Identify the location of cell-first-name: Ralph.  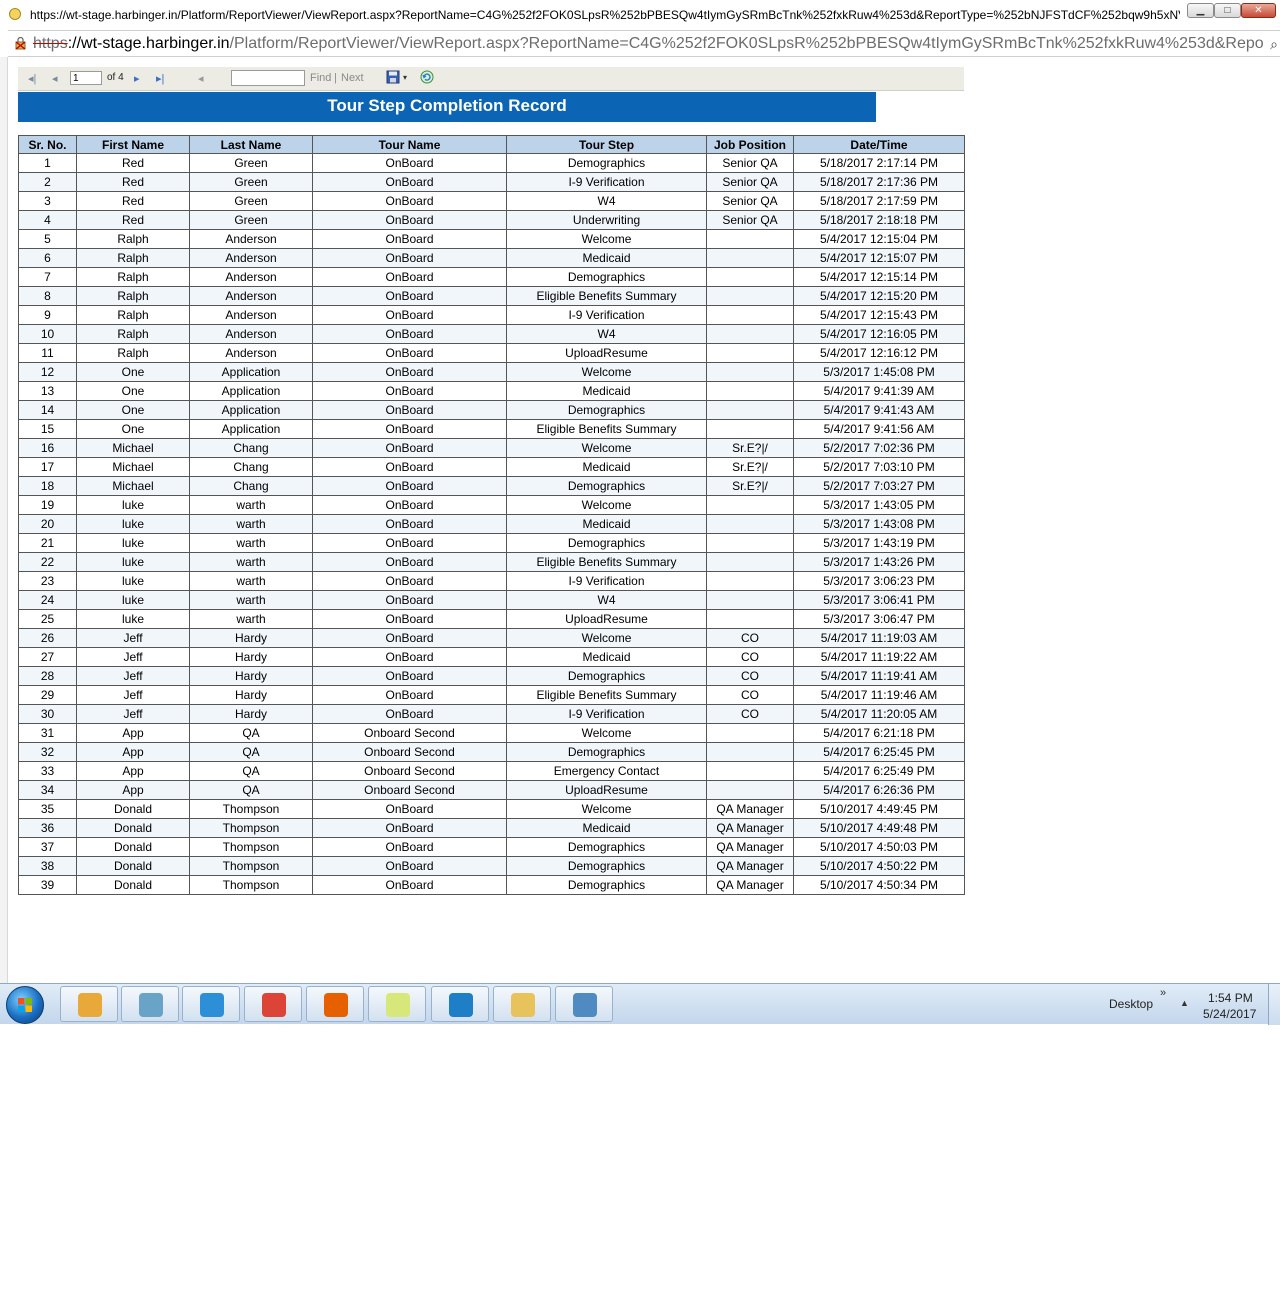
(133, 353).